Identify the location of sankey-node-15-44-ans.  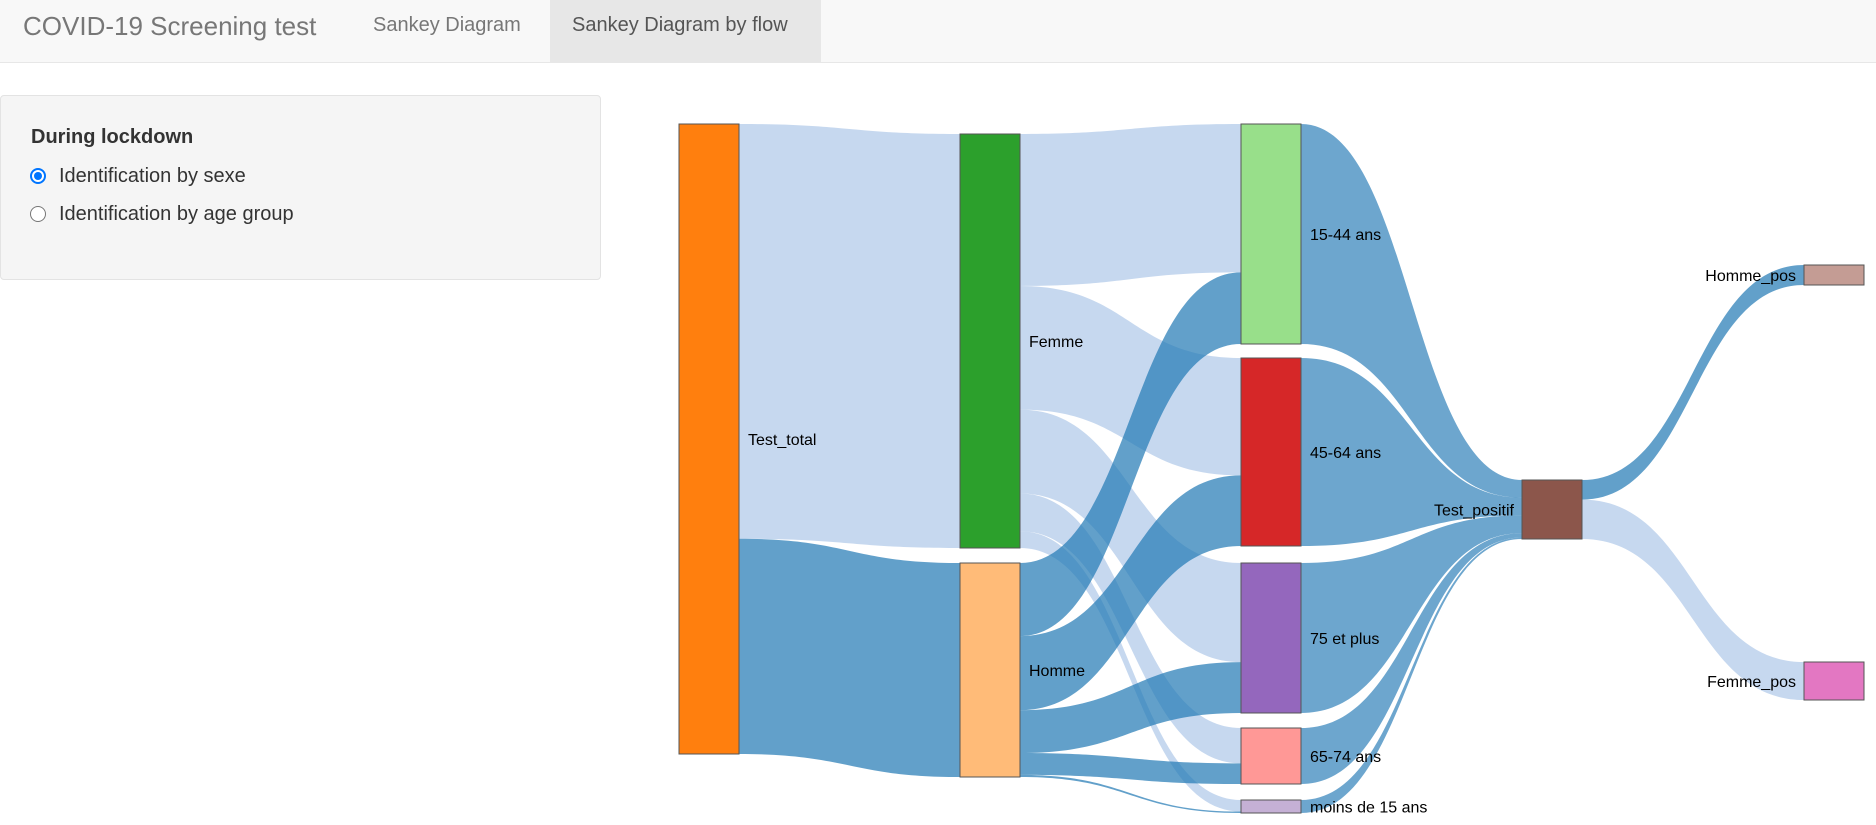
(1271, 234).